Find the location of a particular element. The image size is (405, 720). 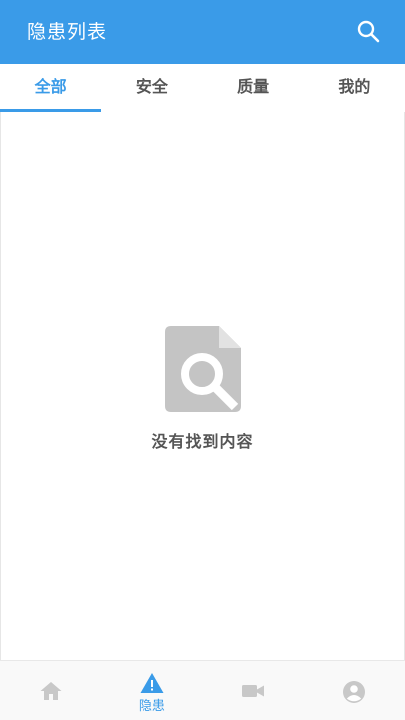

tab-safety: 安全 is located at coordinates (151, 88).